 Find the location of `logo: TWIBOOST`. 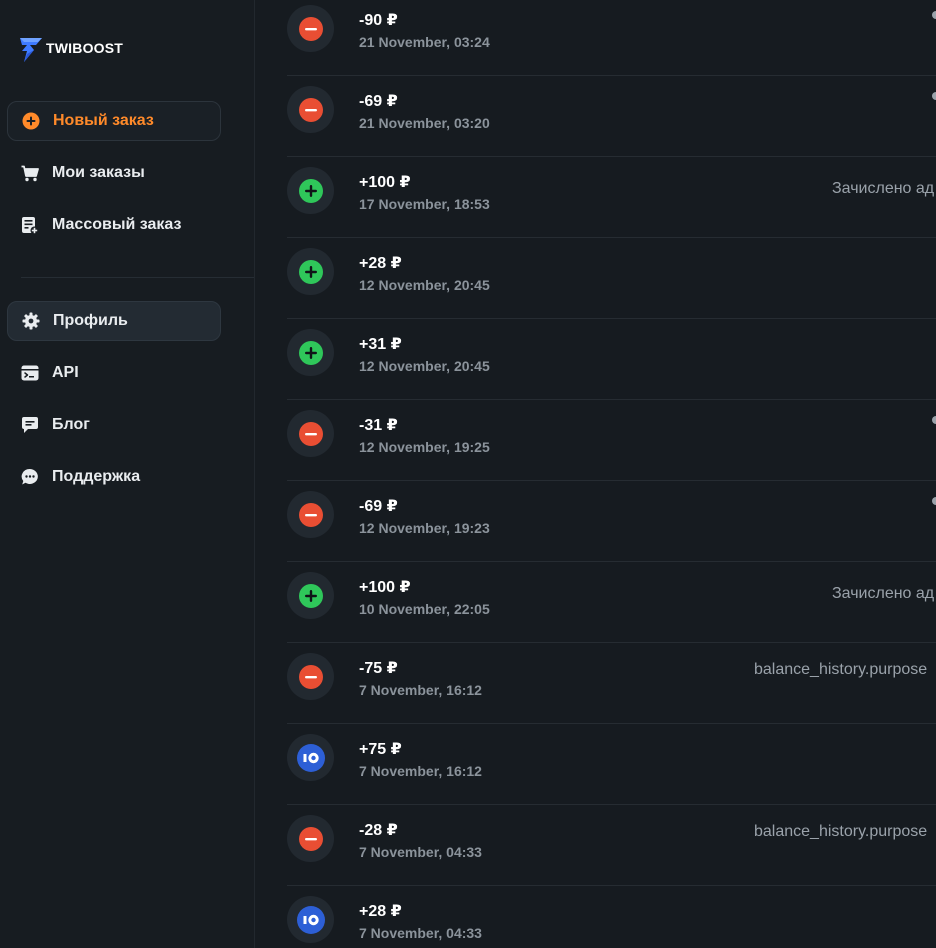

logo: TWIBOOST is located at coordinates (70, 49).